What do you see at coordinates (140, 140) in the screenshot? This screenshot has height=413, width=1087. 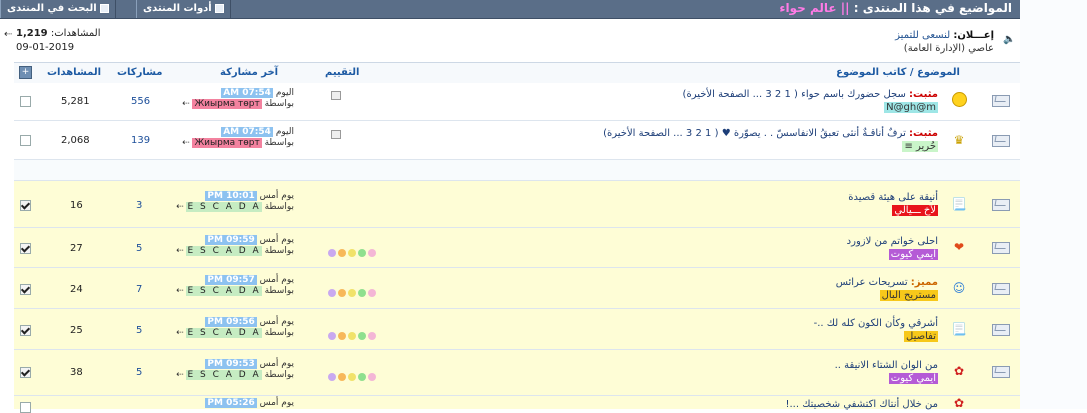 I see `thread-posts: 139` at bounding box center [140, 140].